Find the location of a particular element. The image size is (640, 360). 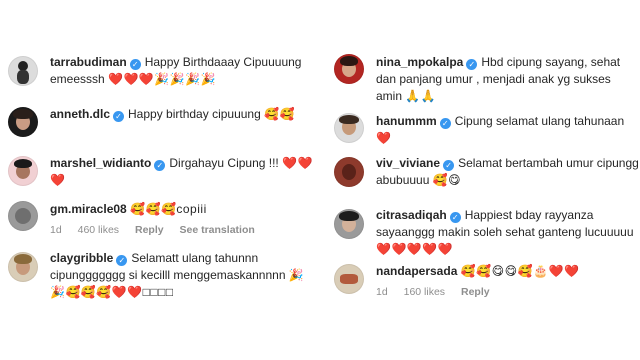

comment-text: Cipung selamat ulang tahunaan is located at coordinates (539, 121).